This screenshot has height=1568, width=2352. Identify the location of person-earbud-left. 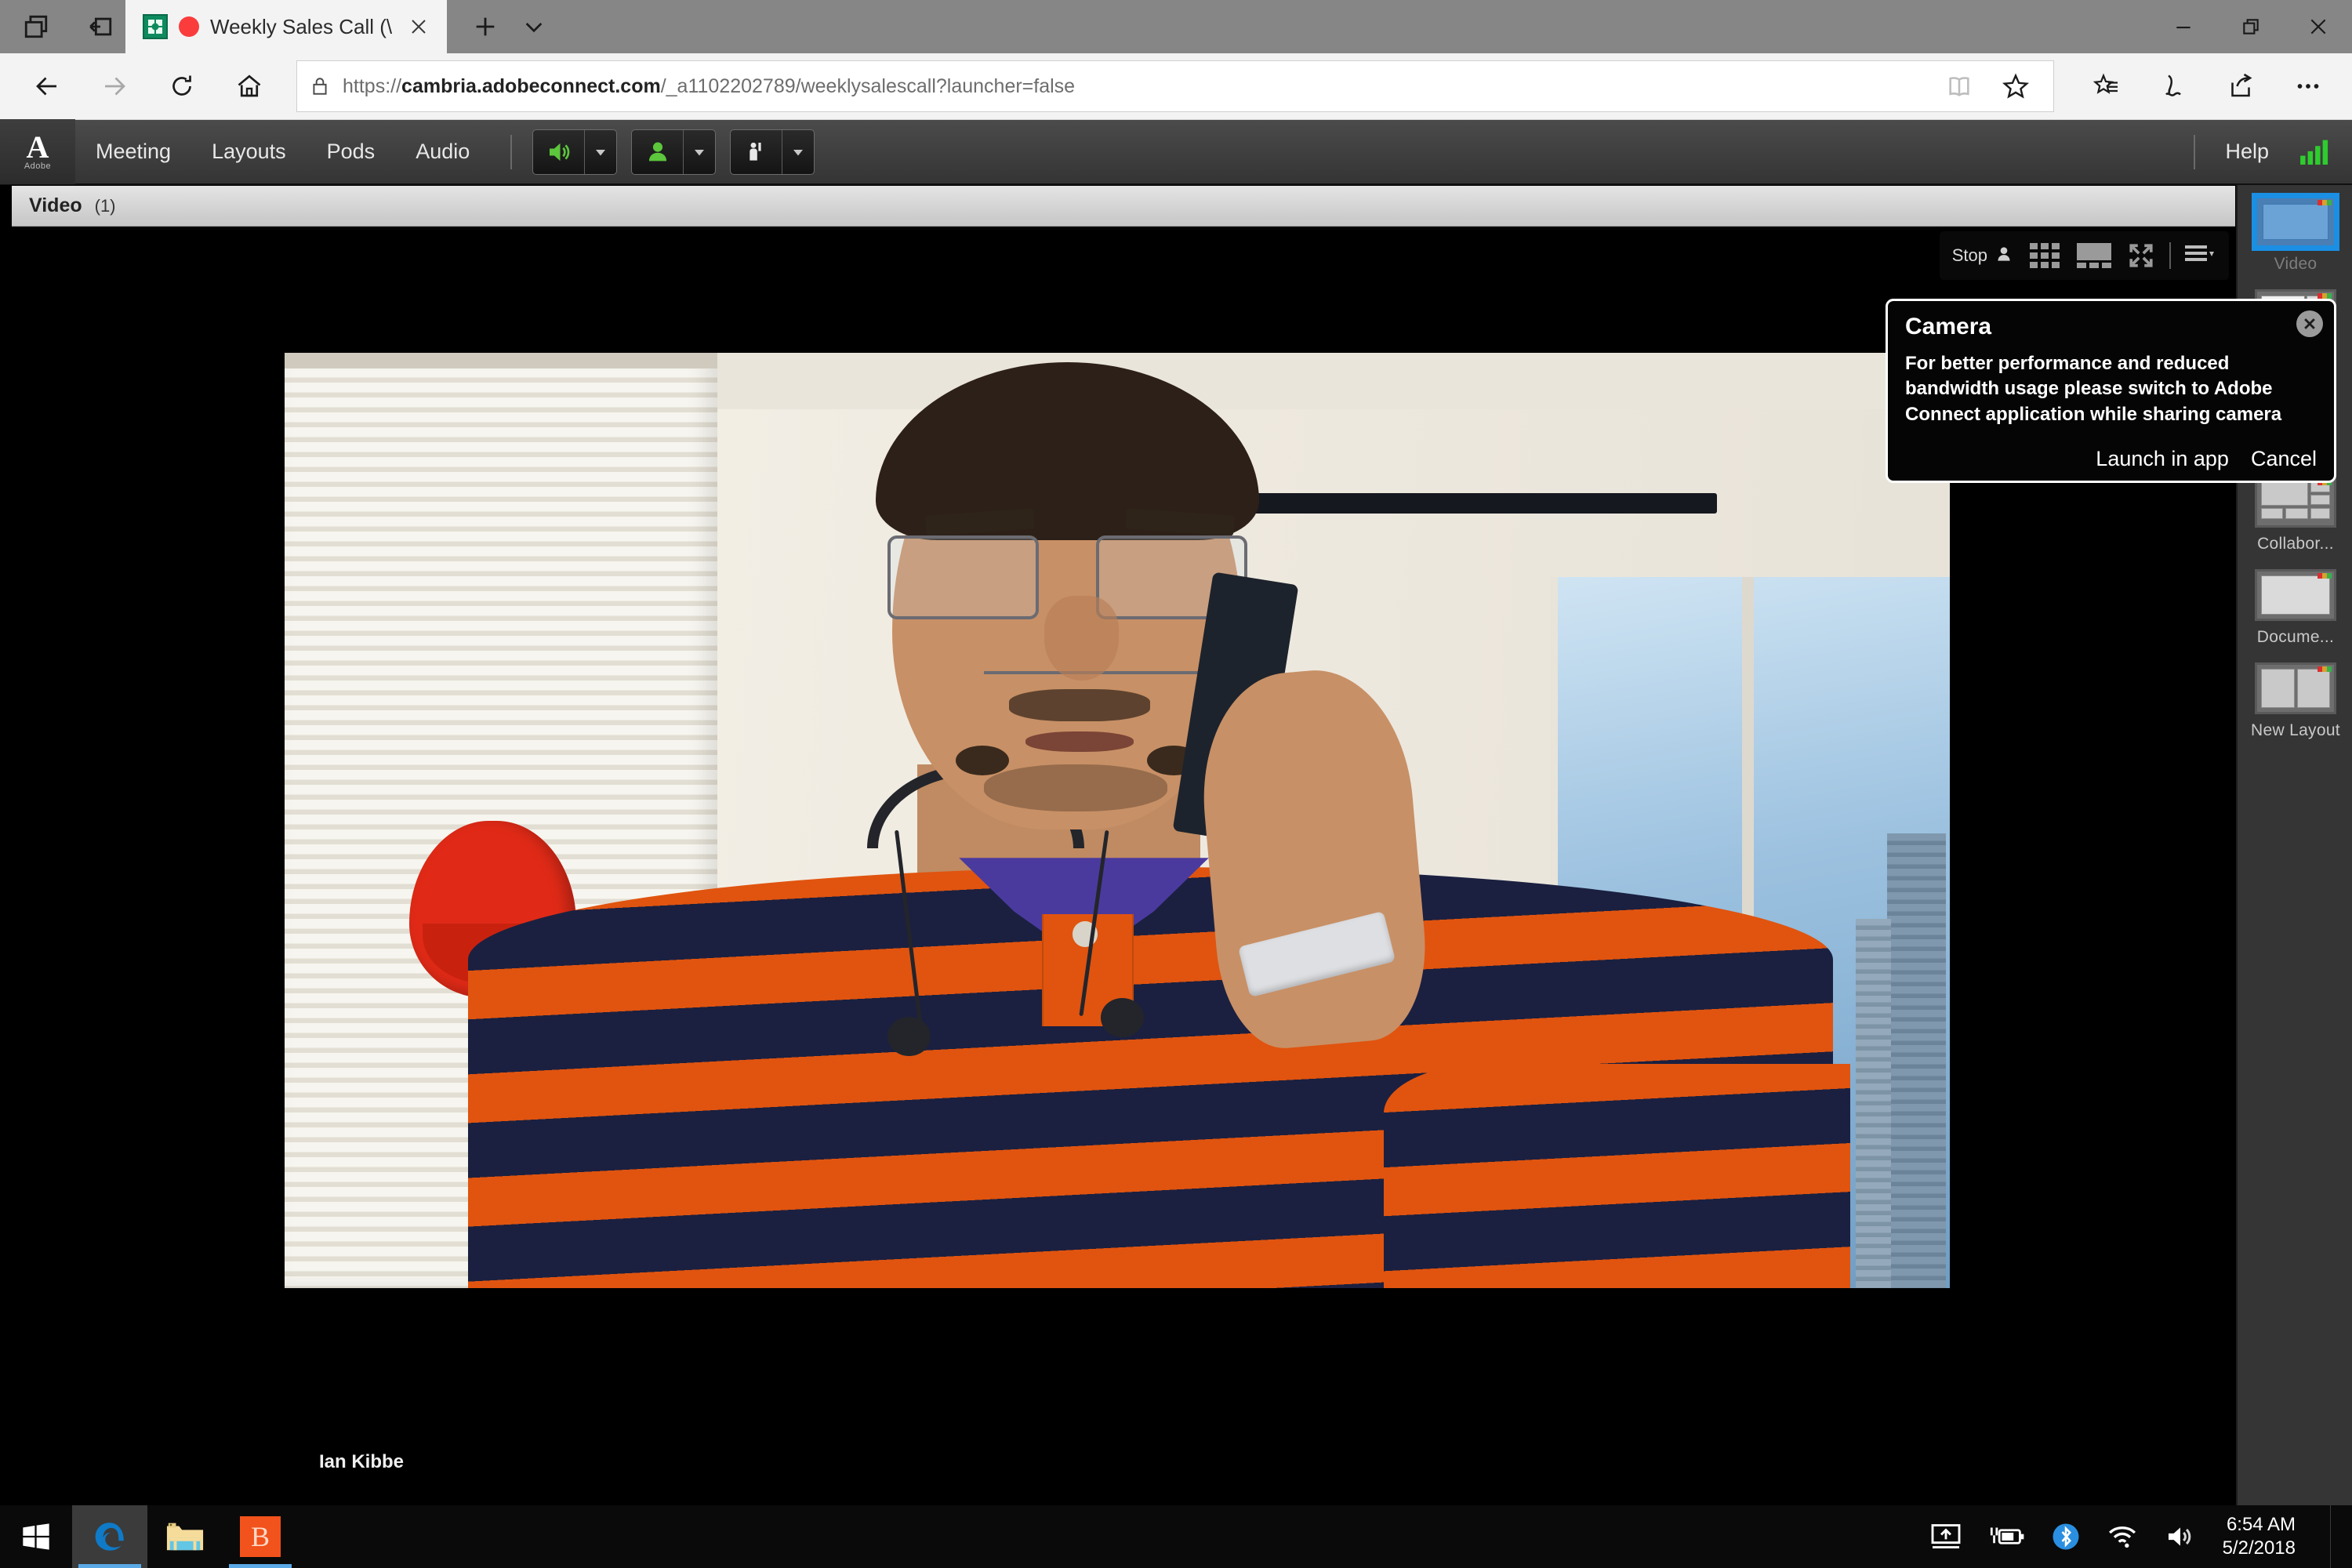
(909, 1037).